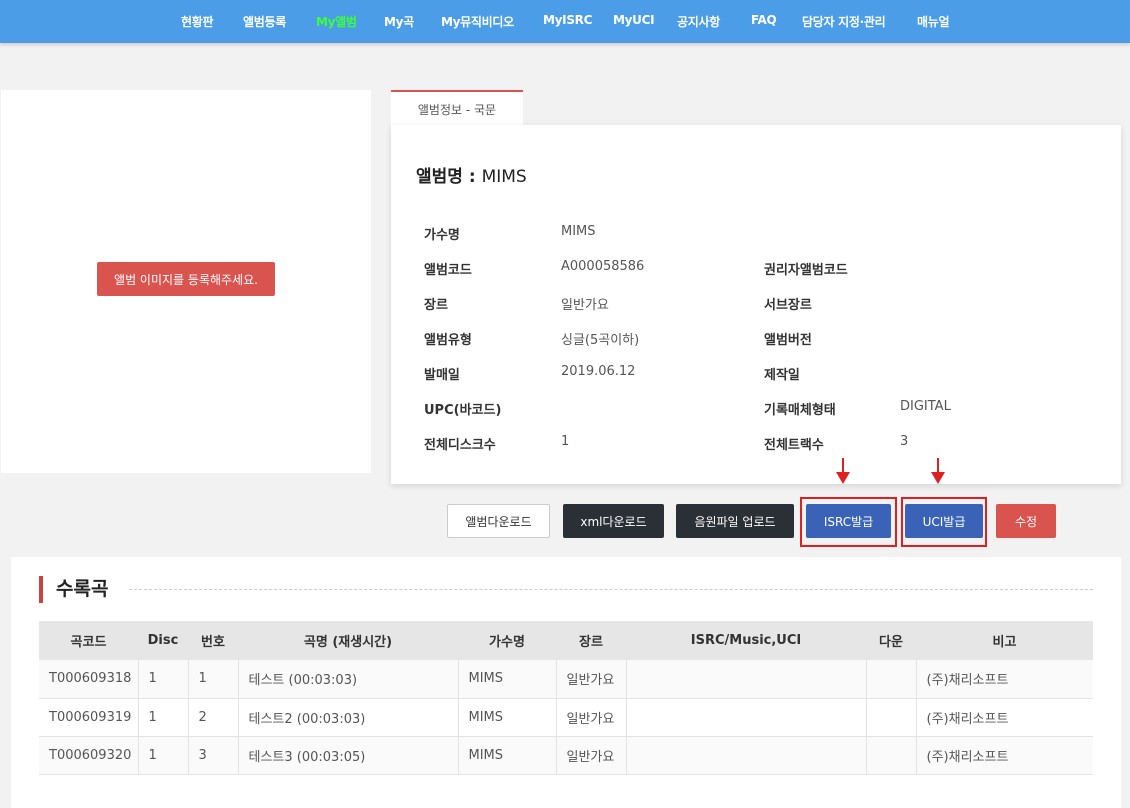  Describe the element at coordinates (348, 679) in the screenshot. I see `song-title-cell: 테스트 (00:03:03)` at that location.